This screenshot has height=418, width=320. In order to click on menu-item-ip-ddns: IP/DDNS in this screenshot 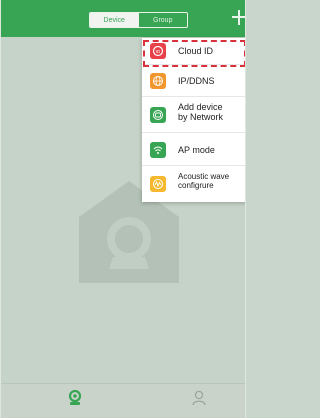, I will do `click(193, 81)`.